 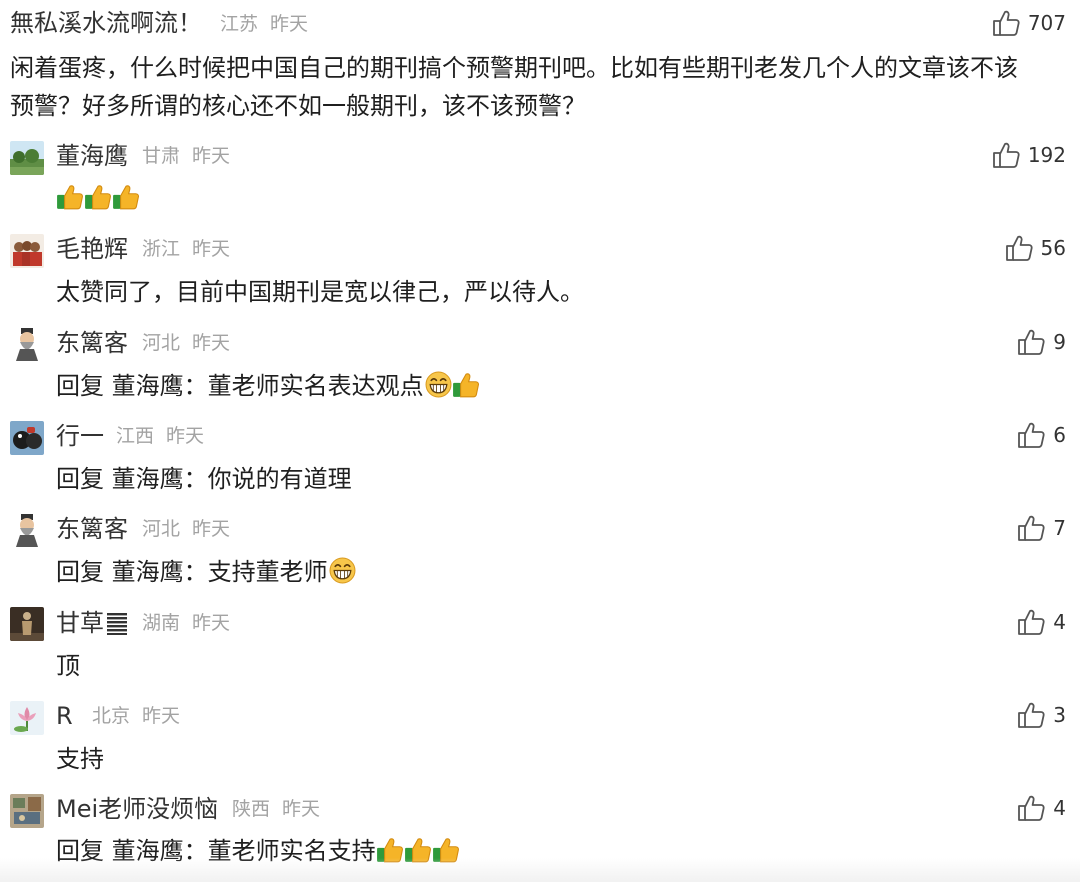 I want to click on reply-text: 回复 董海鹰：董老师实名表达观点, so click(x=268, y=386).